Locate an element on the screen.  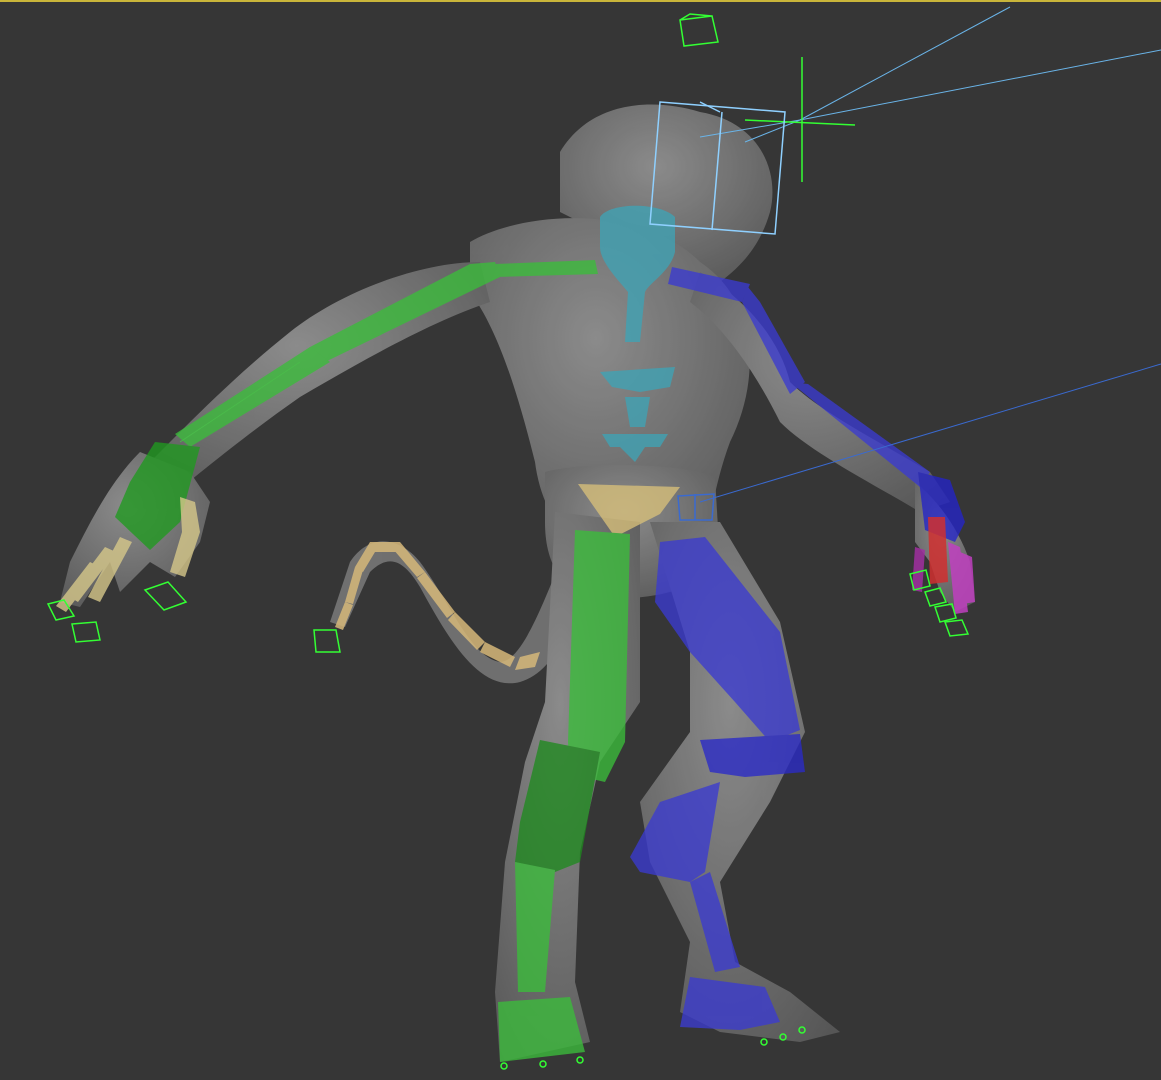
tail-end-cube is located at coordinates (327, 641).